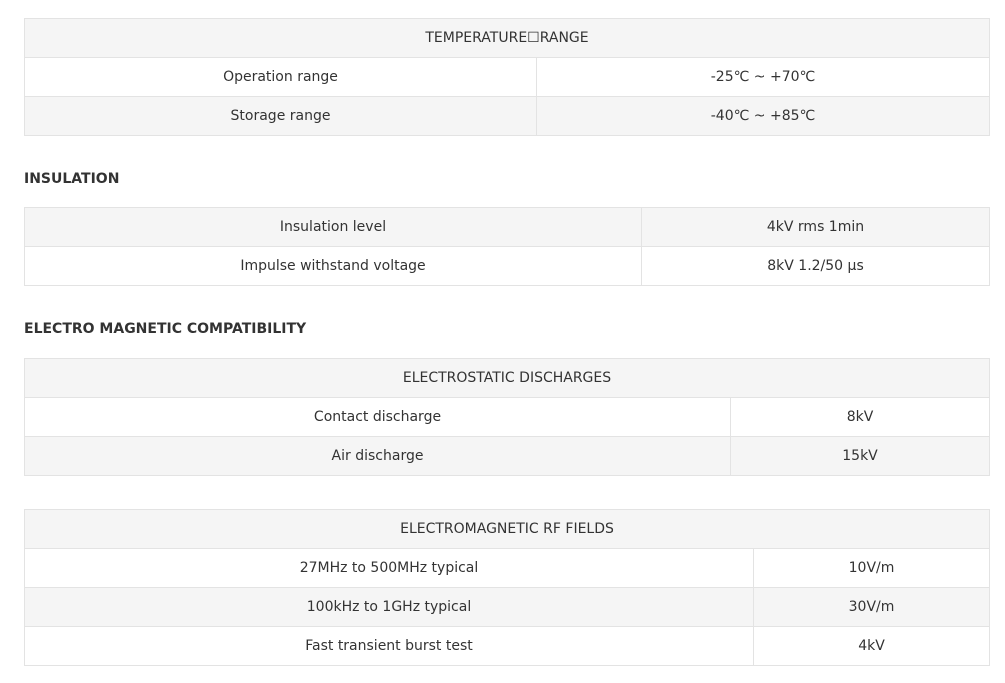 This screenshot has height=683, width=1005. I want to click on fast-transient-value: 4kV, so click(871, 646).